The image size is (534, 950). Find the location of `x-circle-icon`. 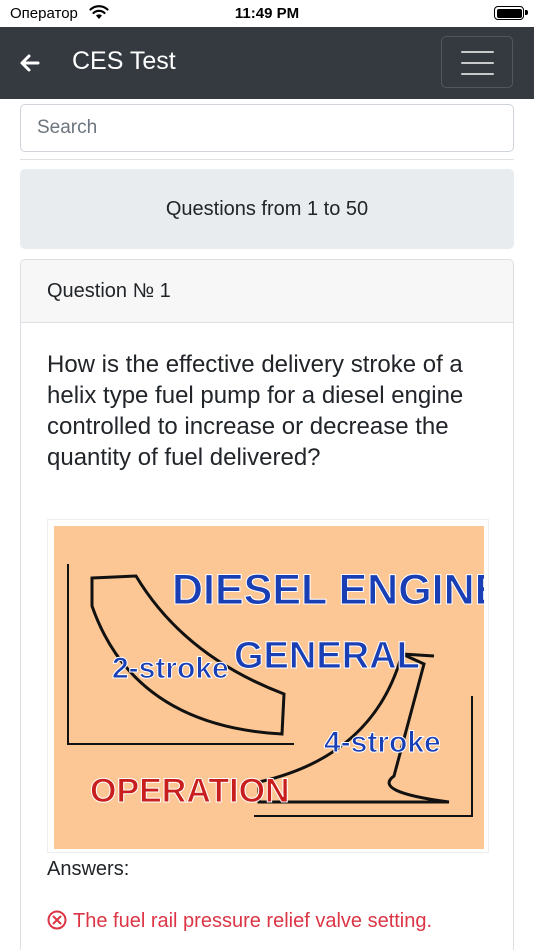

x-circle-icon is located at coordinates (57, 920).